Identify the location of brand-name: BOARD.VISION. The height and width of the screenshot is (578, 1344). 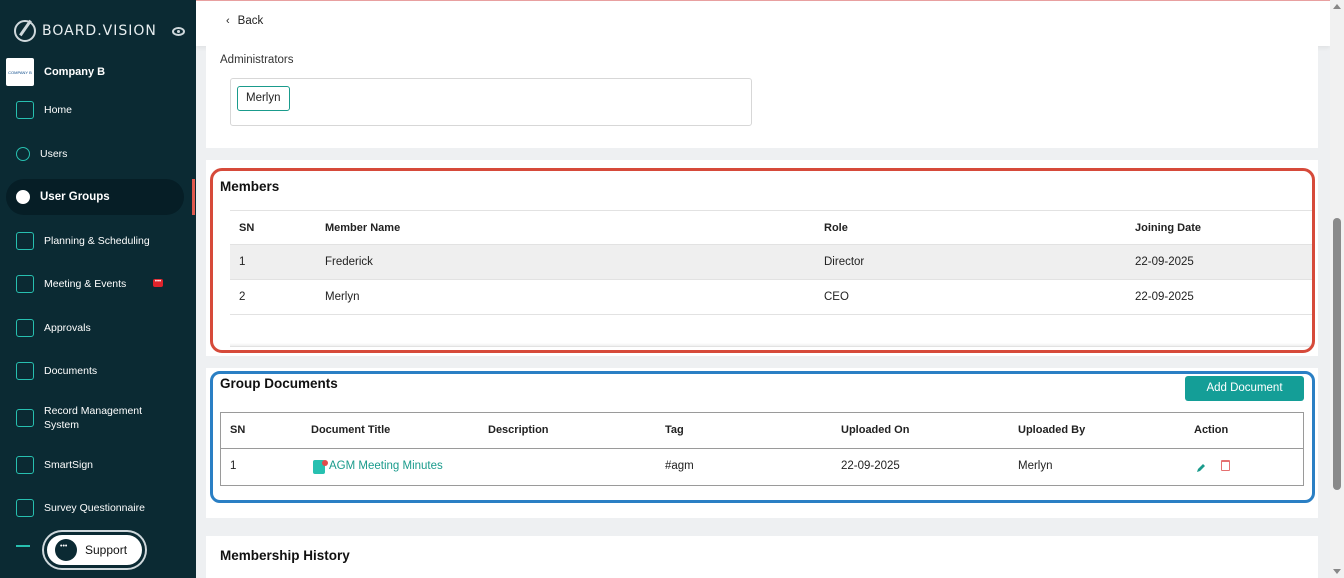
(99, 31).